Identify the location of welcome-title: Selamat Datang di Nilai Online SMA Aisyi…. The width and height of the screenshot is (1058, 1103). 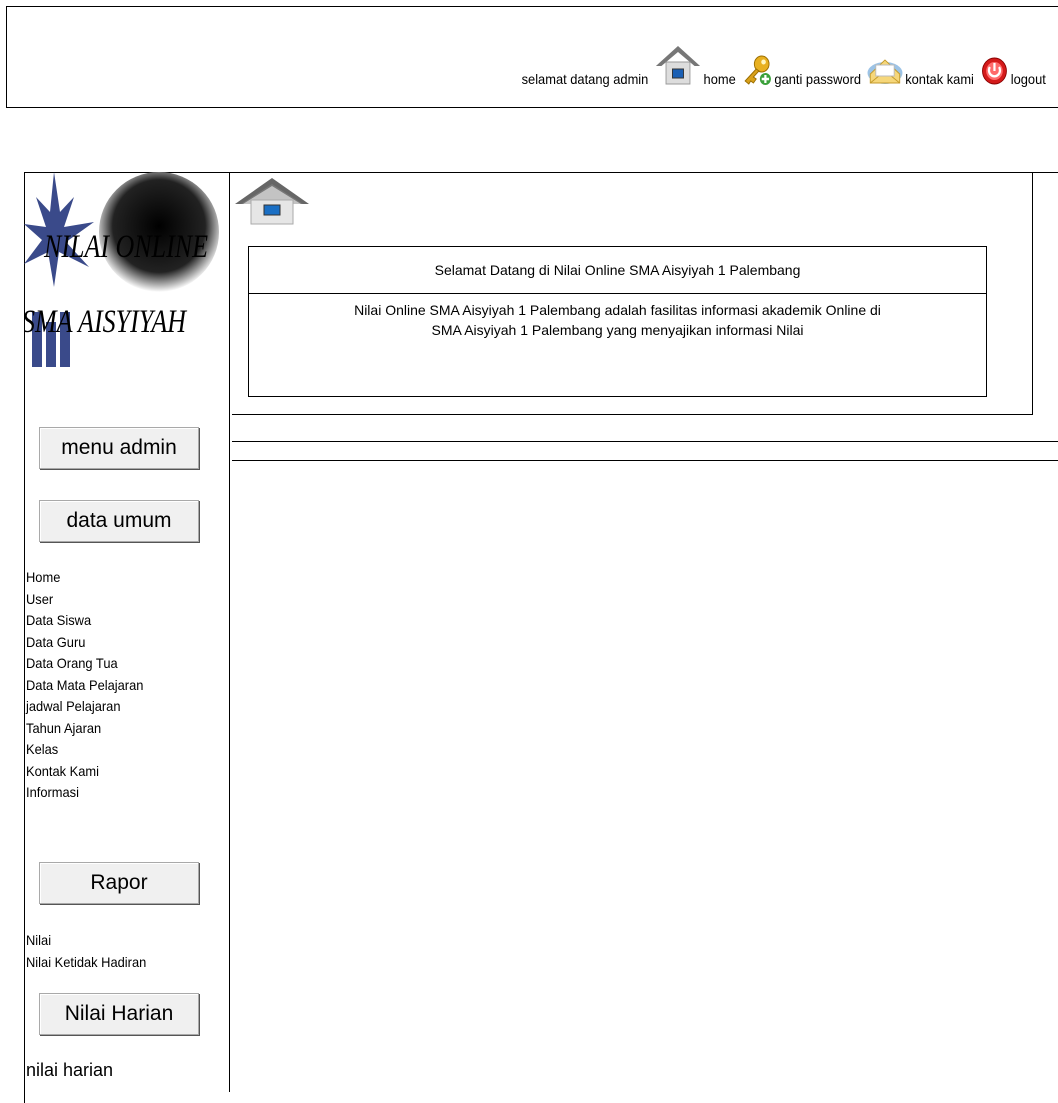
(617, 270).